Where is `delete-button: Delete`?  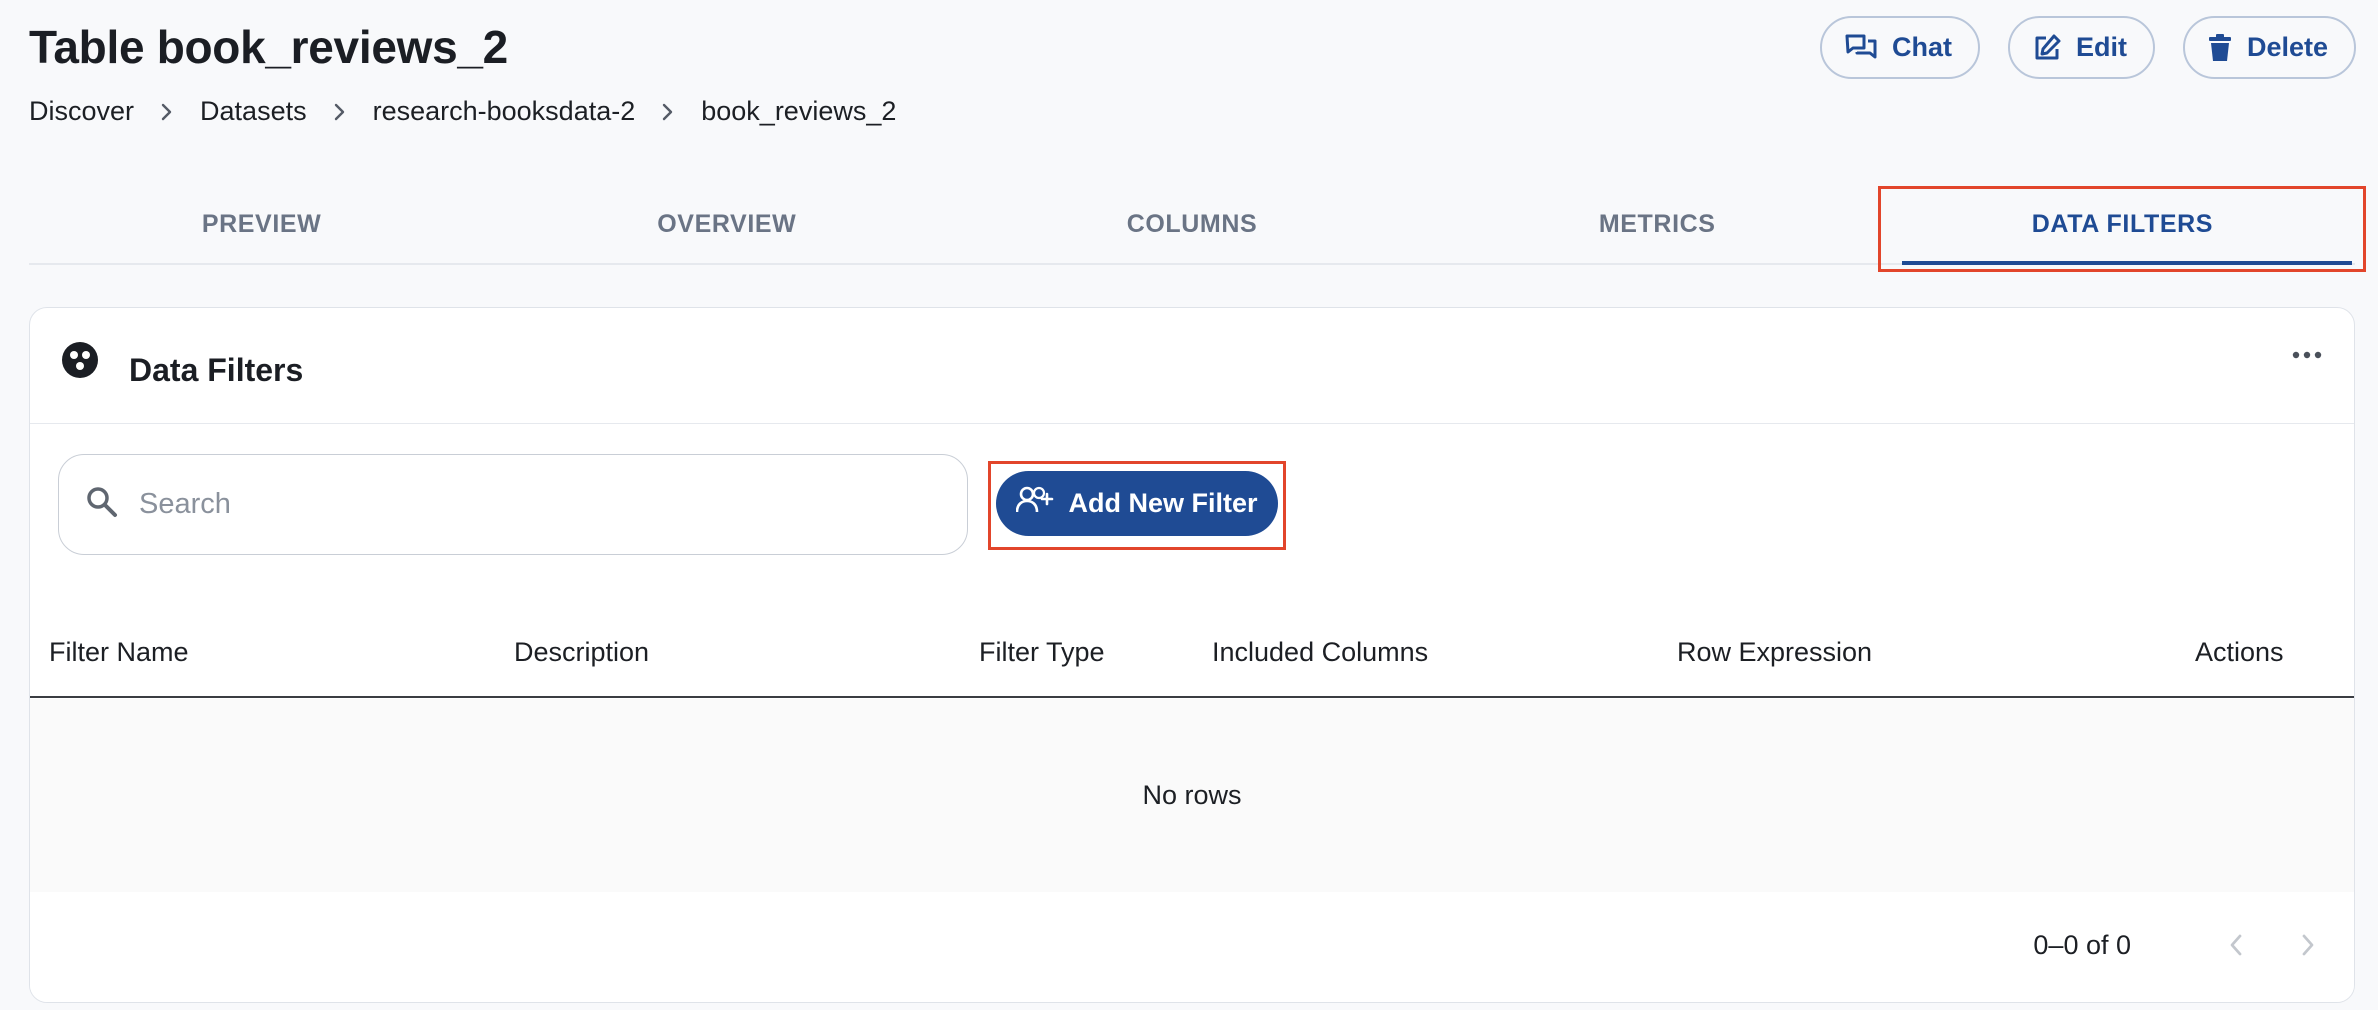 delete-button: Delete is located at coordinates (2269, 47).